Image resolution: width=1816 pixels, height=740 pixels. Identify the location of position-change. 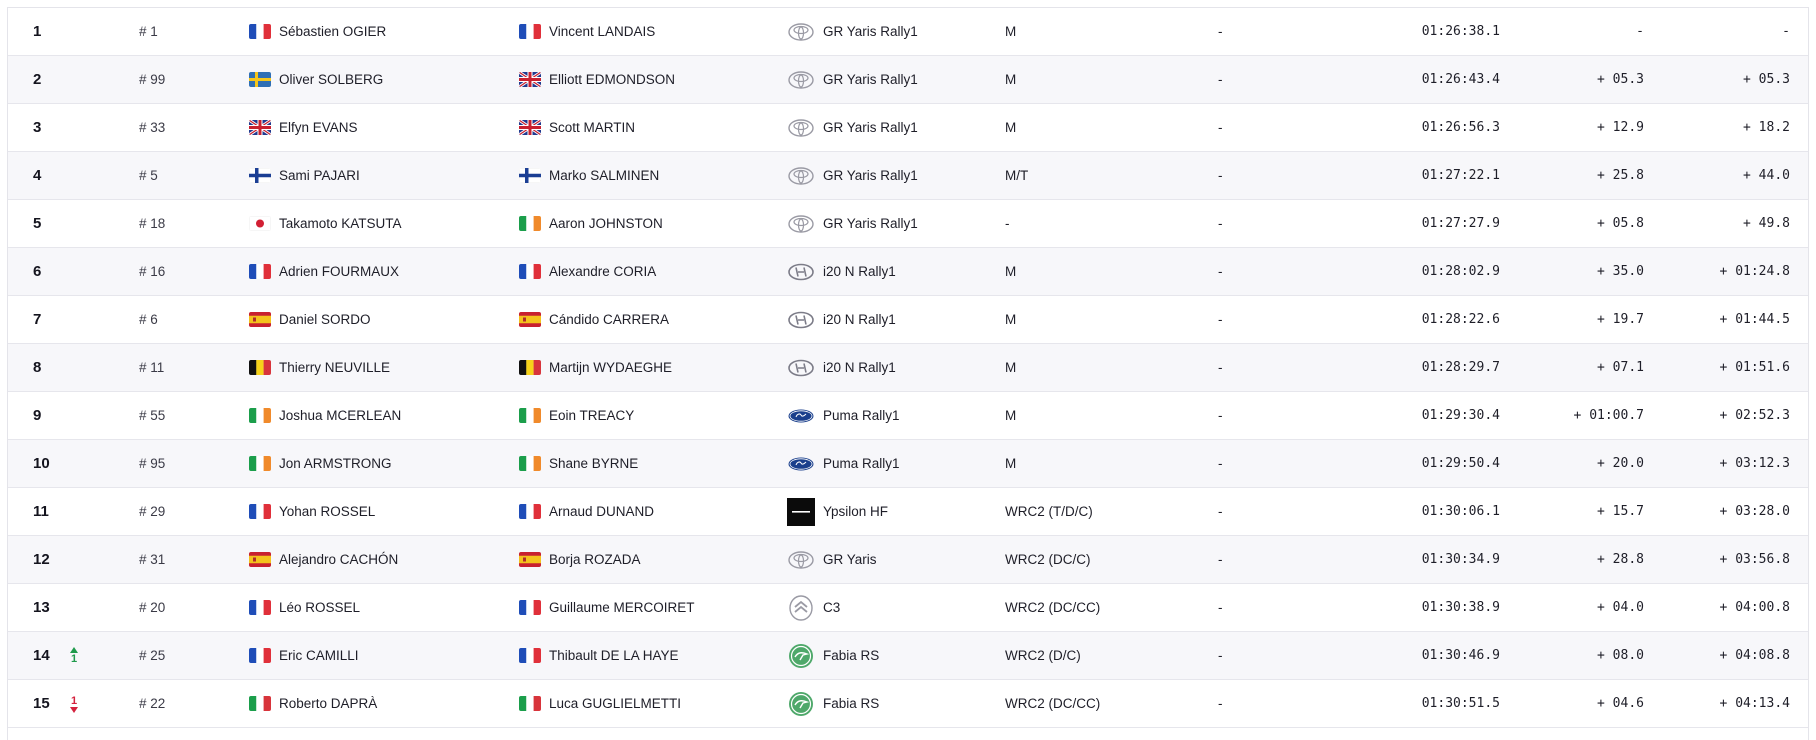
(74, 607).